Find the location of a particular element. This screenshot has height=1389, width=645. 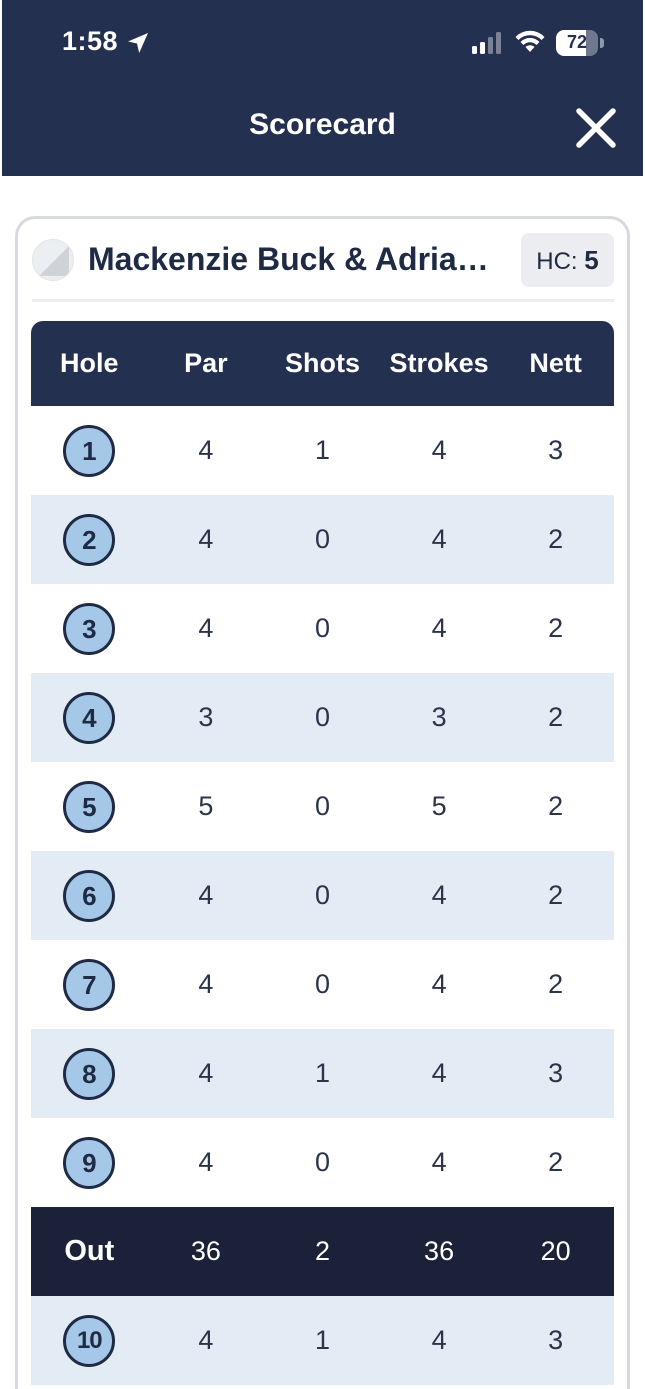

page-title: Scorecard is located at coordinates (322, 124).